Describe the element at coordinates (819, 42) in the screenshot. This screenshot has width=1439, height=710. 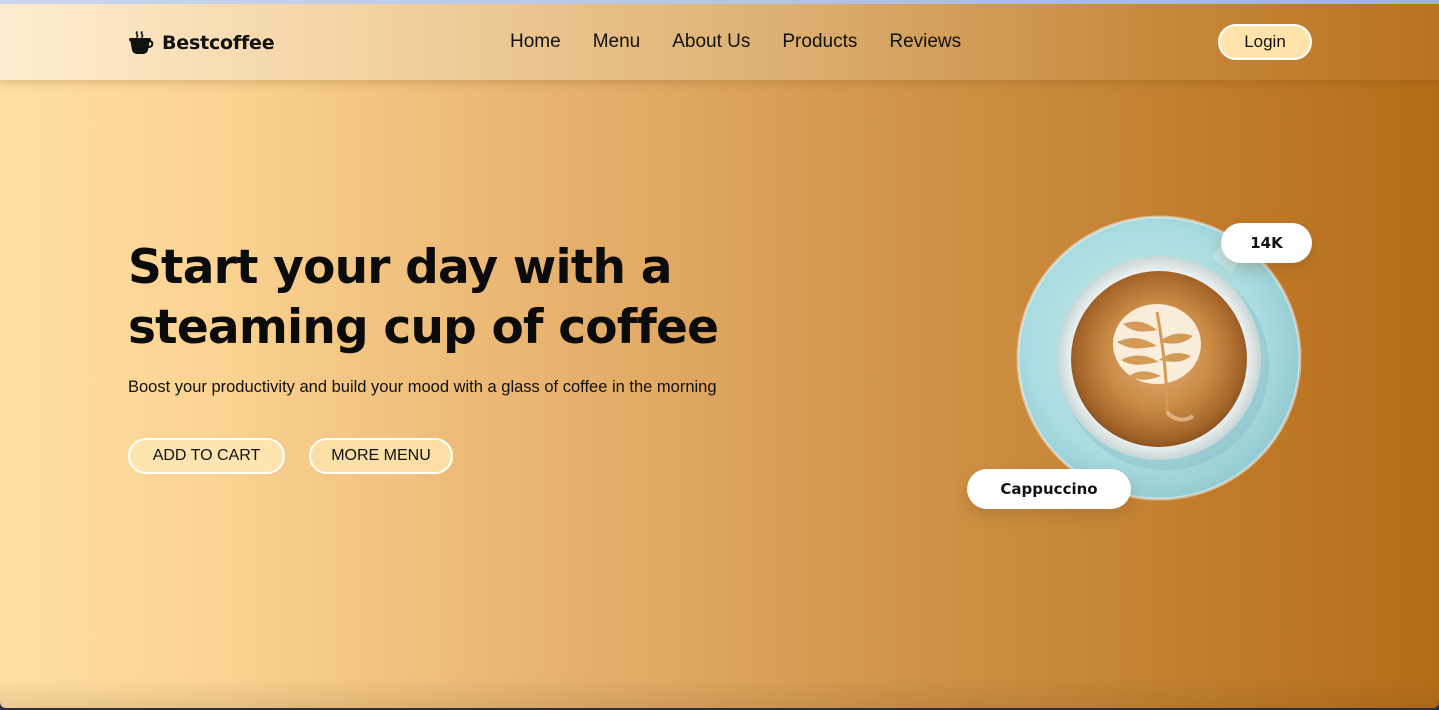
I see `nav-item-products: Products` at that location.